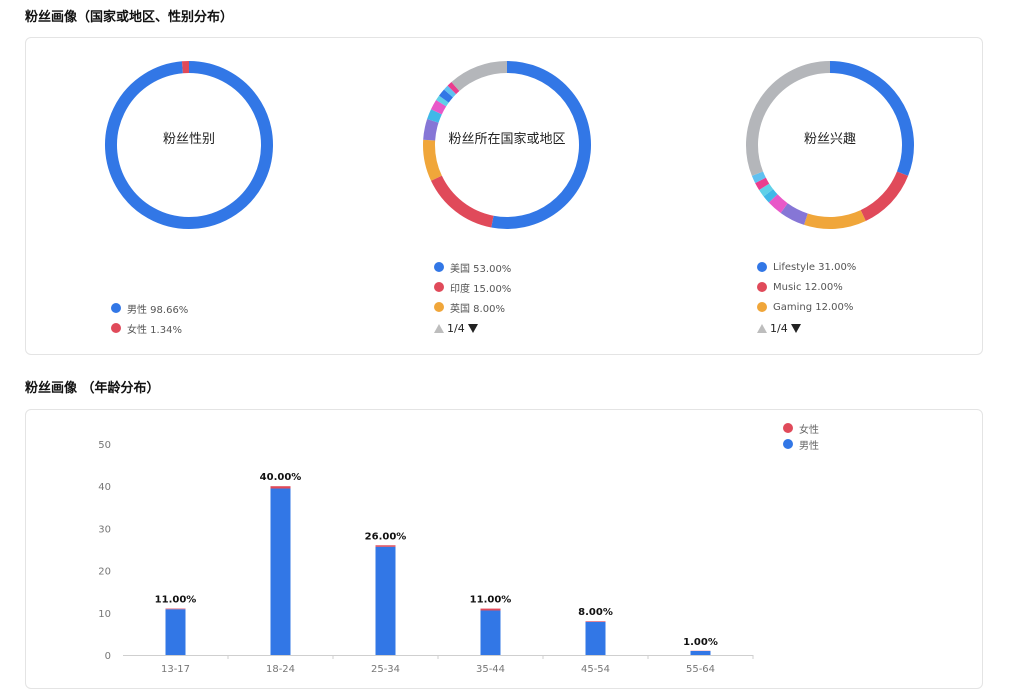  Describe the element at coordinates (385, 600) in the screenshot. I see `bar-25-34-男性` at that location.